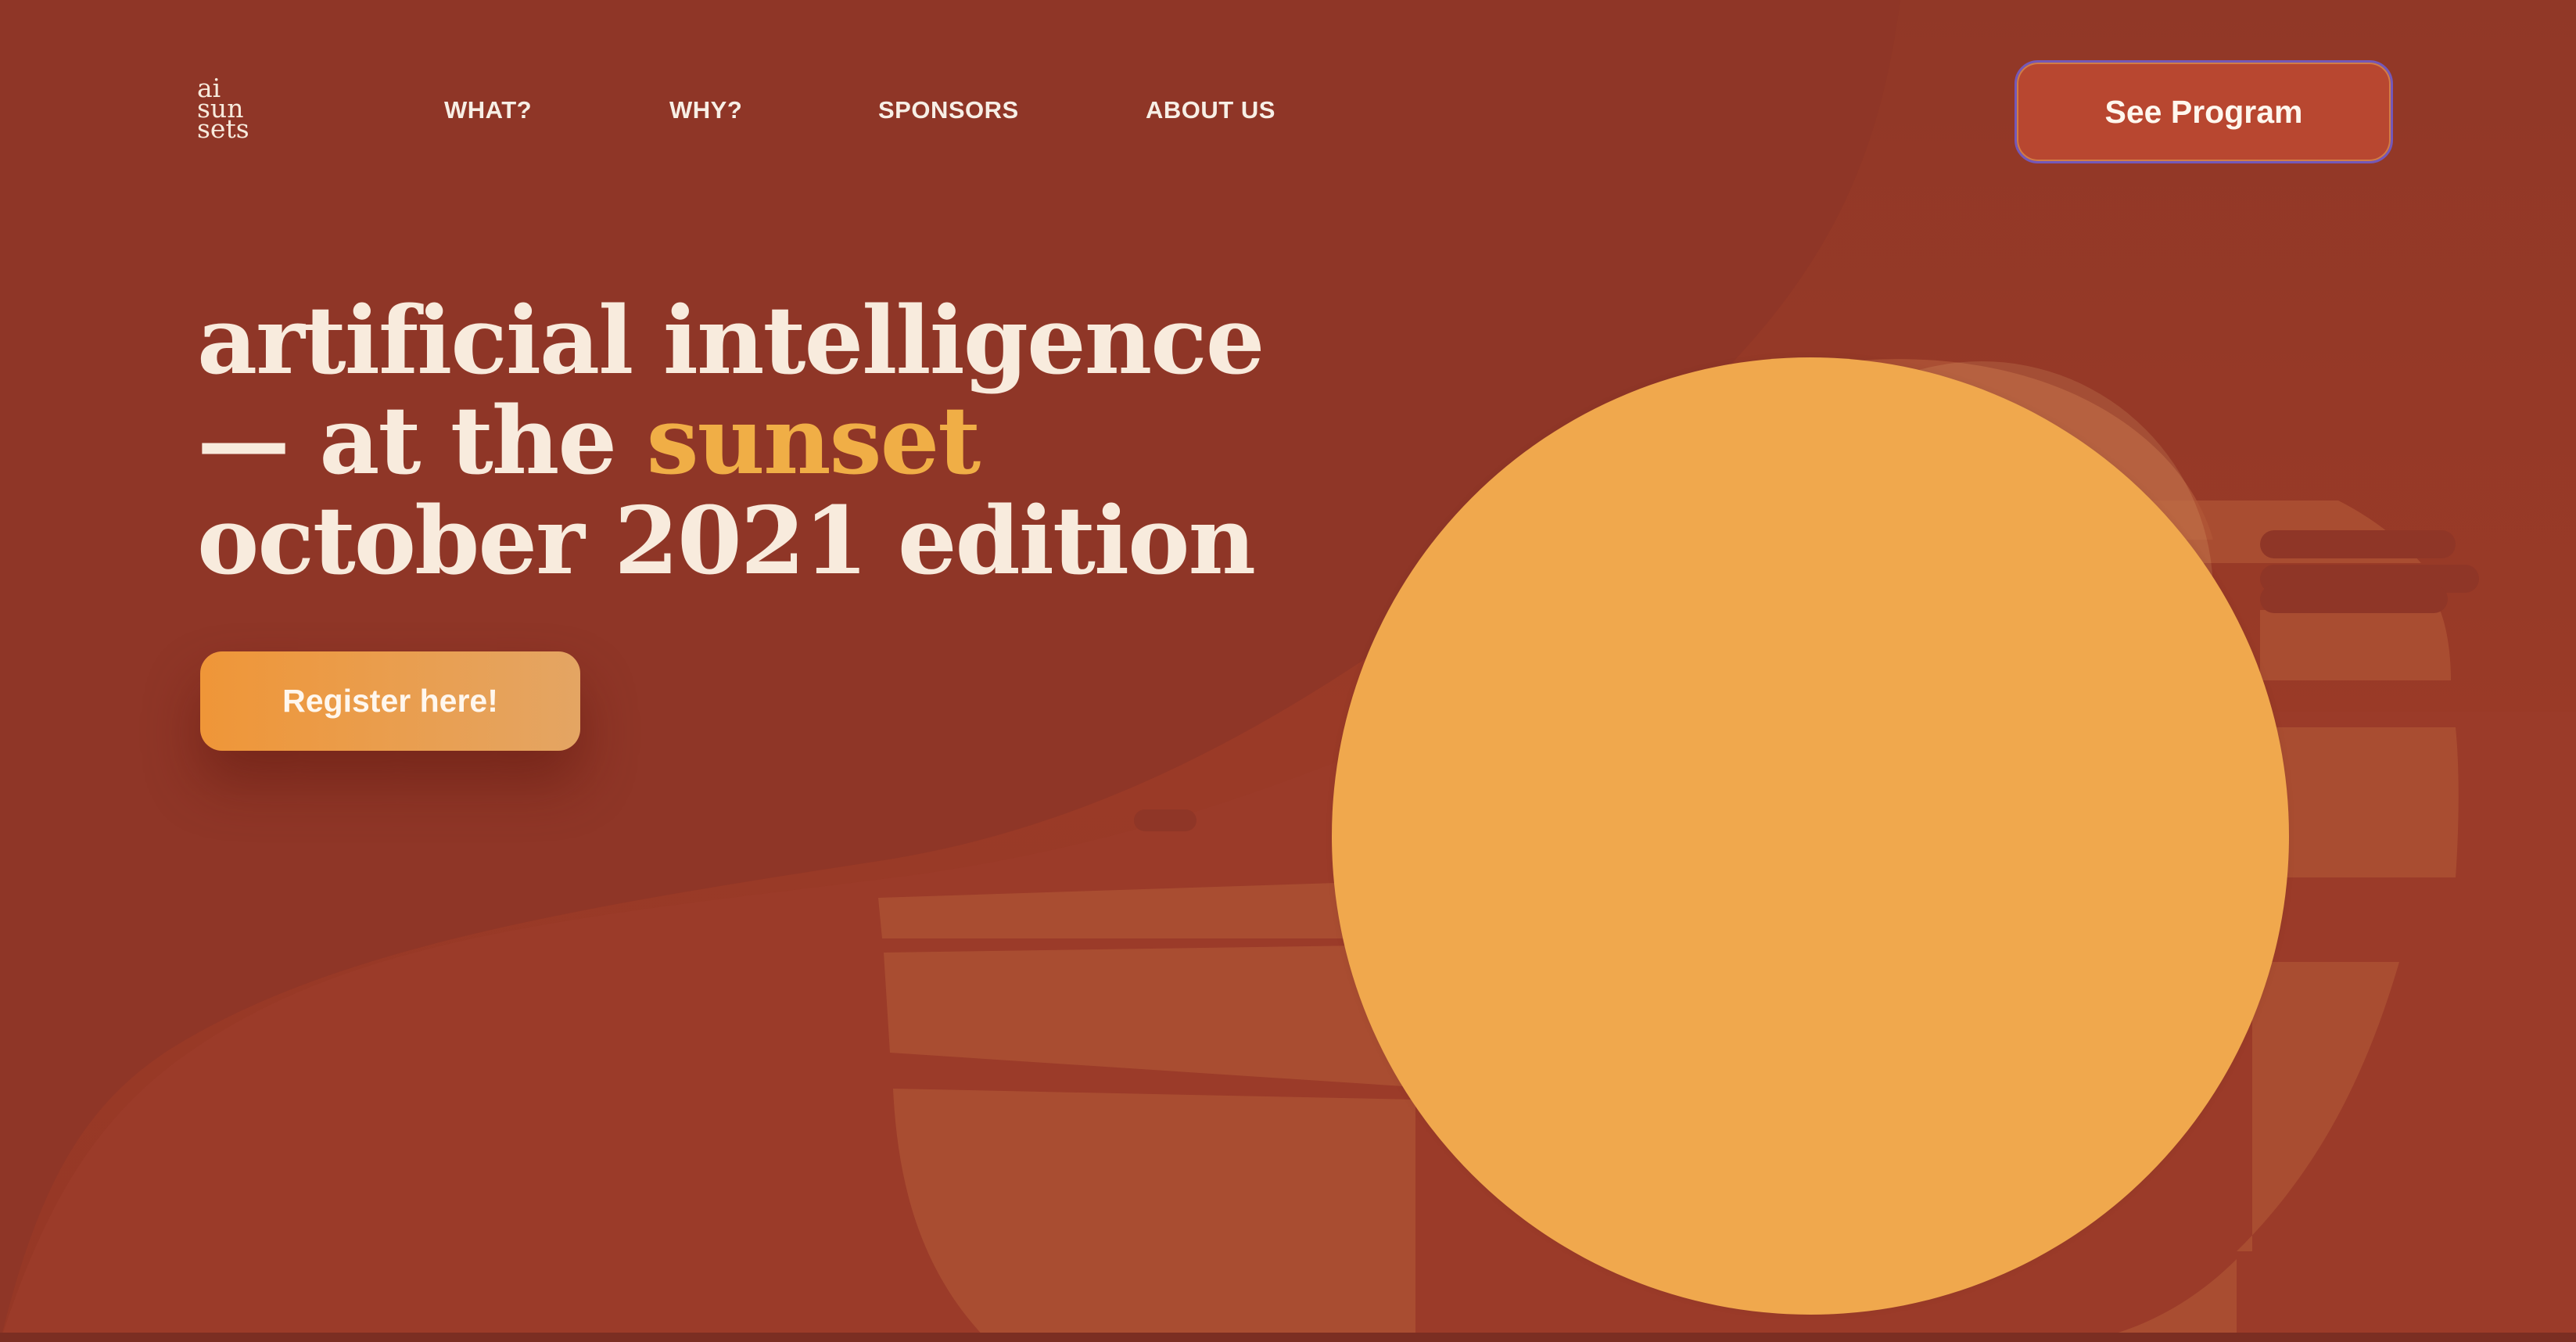 This screenshot has width=2576, height=1342. What do you see at coordinates (705, 110) in the screenshot?
I see `nav-item-why: WHY?` at bounding box center [705, 110].